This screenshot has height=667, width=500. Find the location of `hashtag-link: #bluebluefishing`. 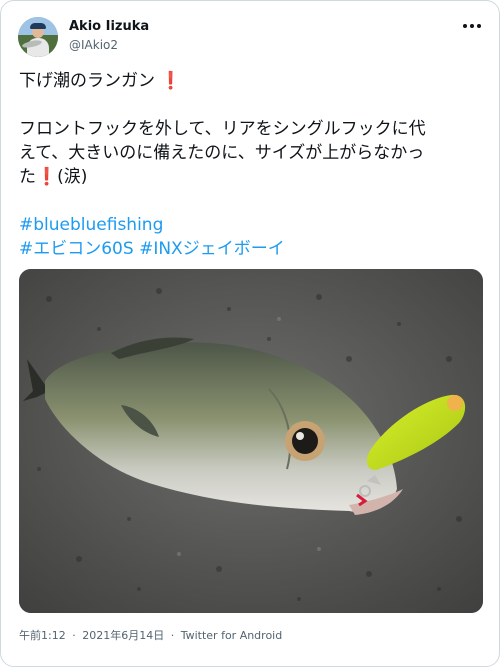

hashtag-link: #bluebluefishing is located at coordinates (254, 225).